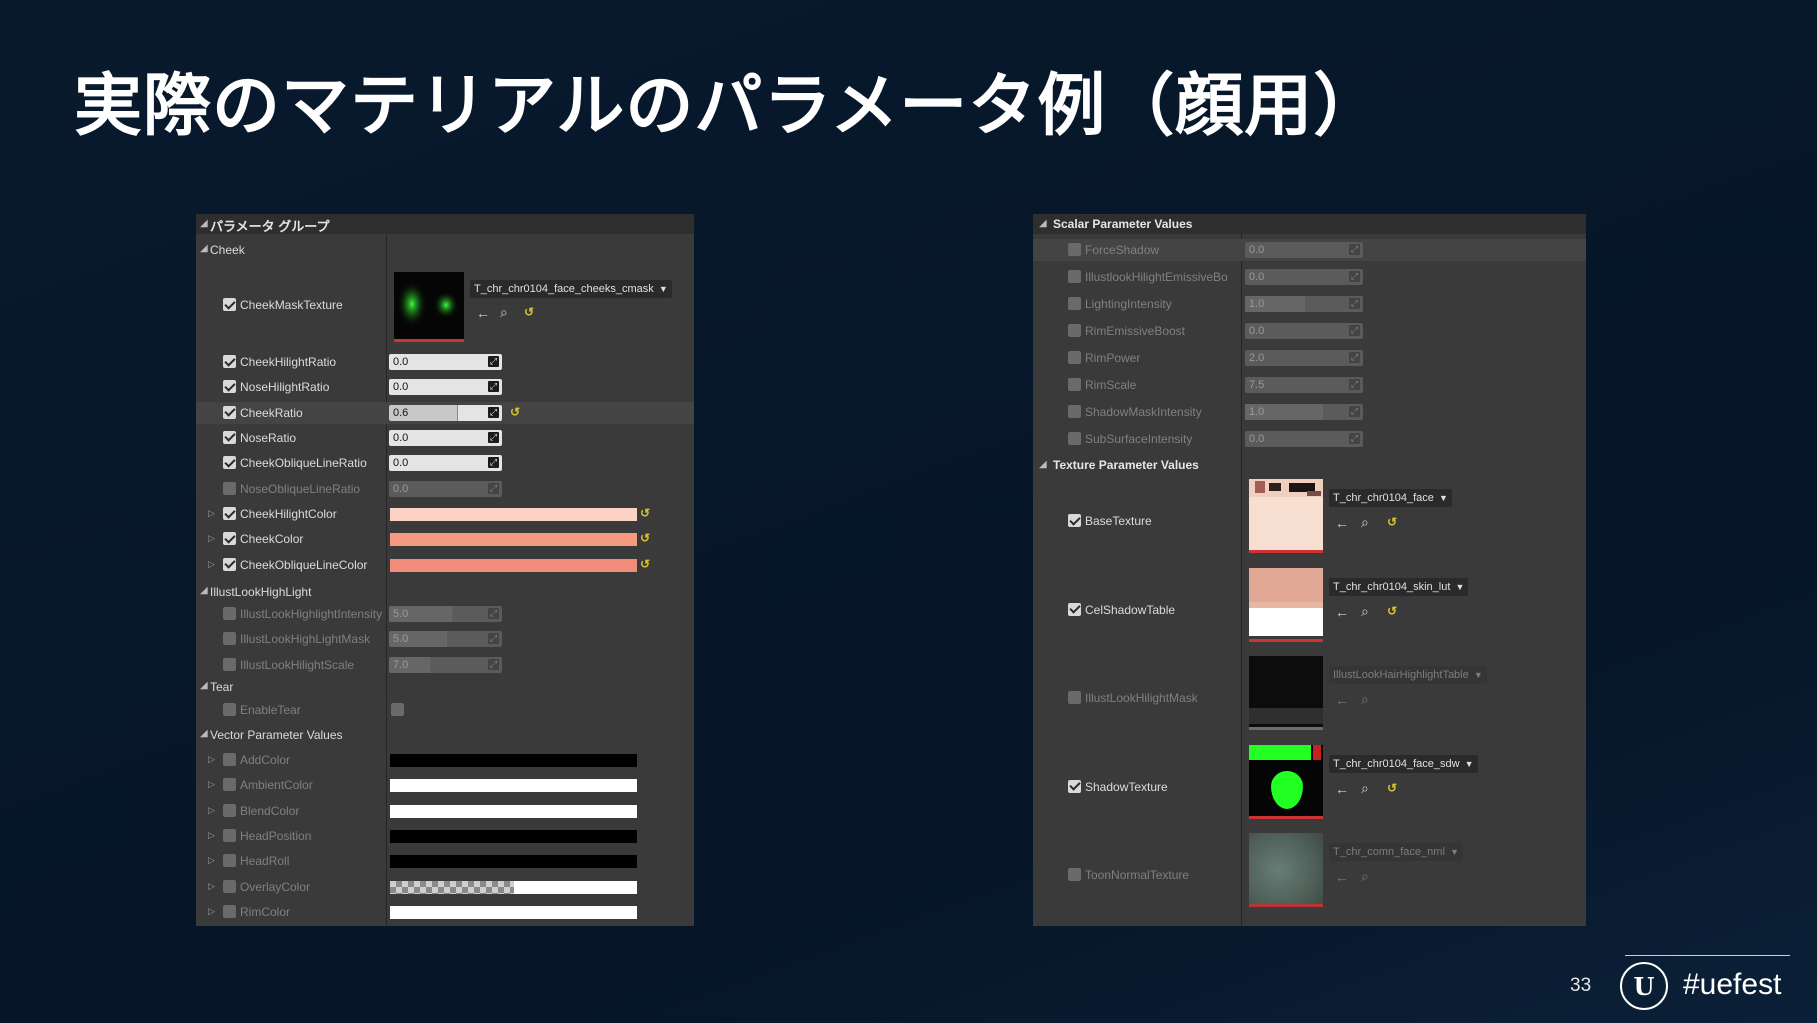  Describe the element at coordinates (1304, 358) in the screenshot. I see `scalar-value-field: 2.0 ⤢` at that location.